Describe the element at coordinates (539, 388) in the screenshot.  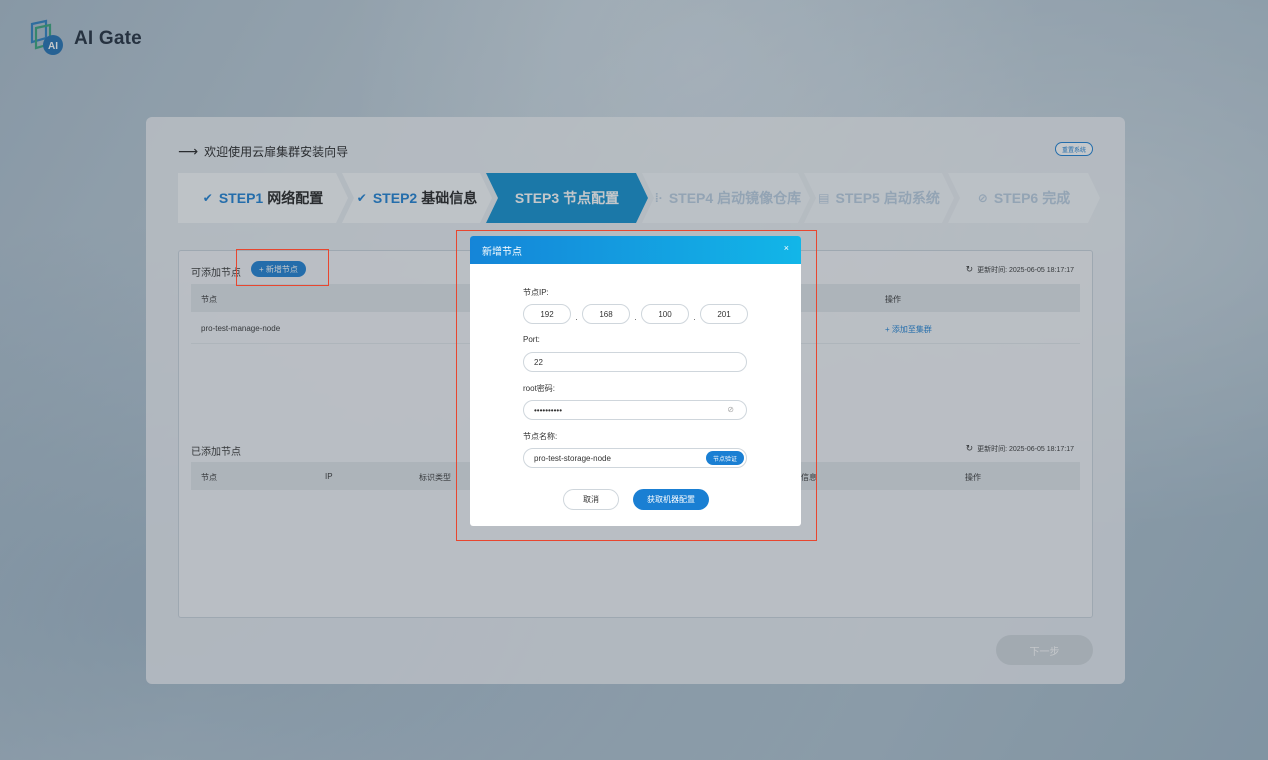
I see `root-password-label: root密码:` at that location.